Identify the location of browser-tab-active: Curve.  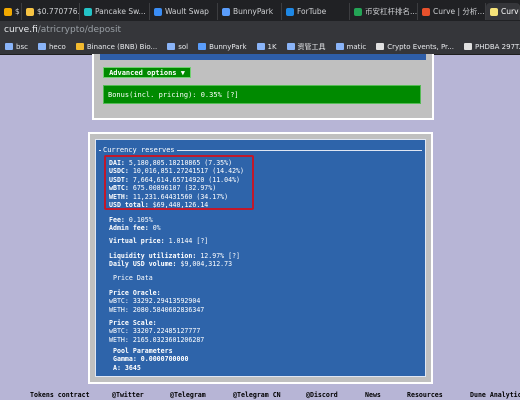
(503, 11).